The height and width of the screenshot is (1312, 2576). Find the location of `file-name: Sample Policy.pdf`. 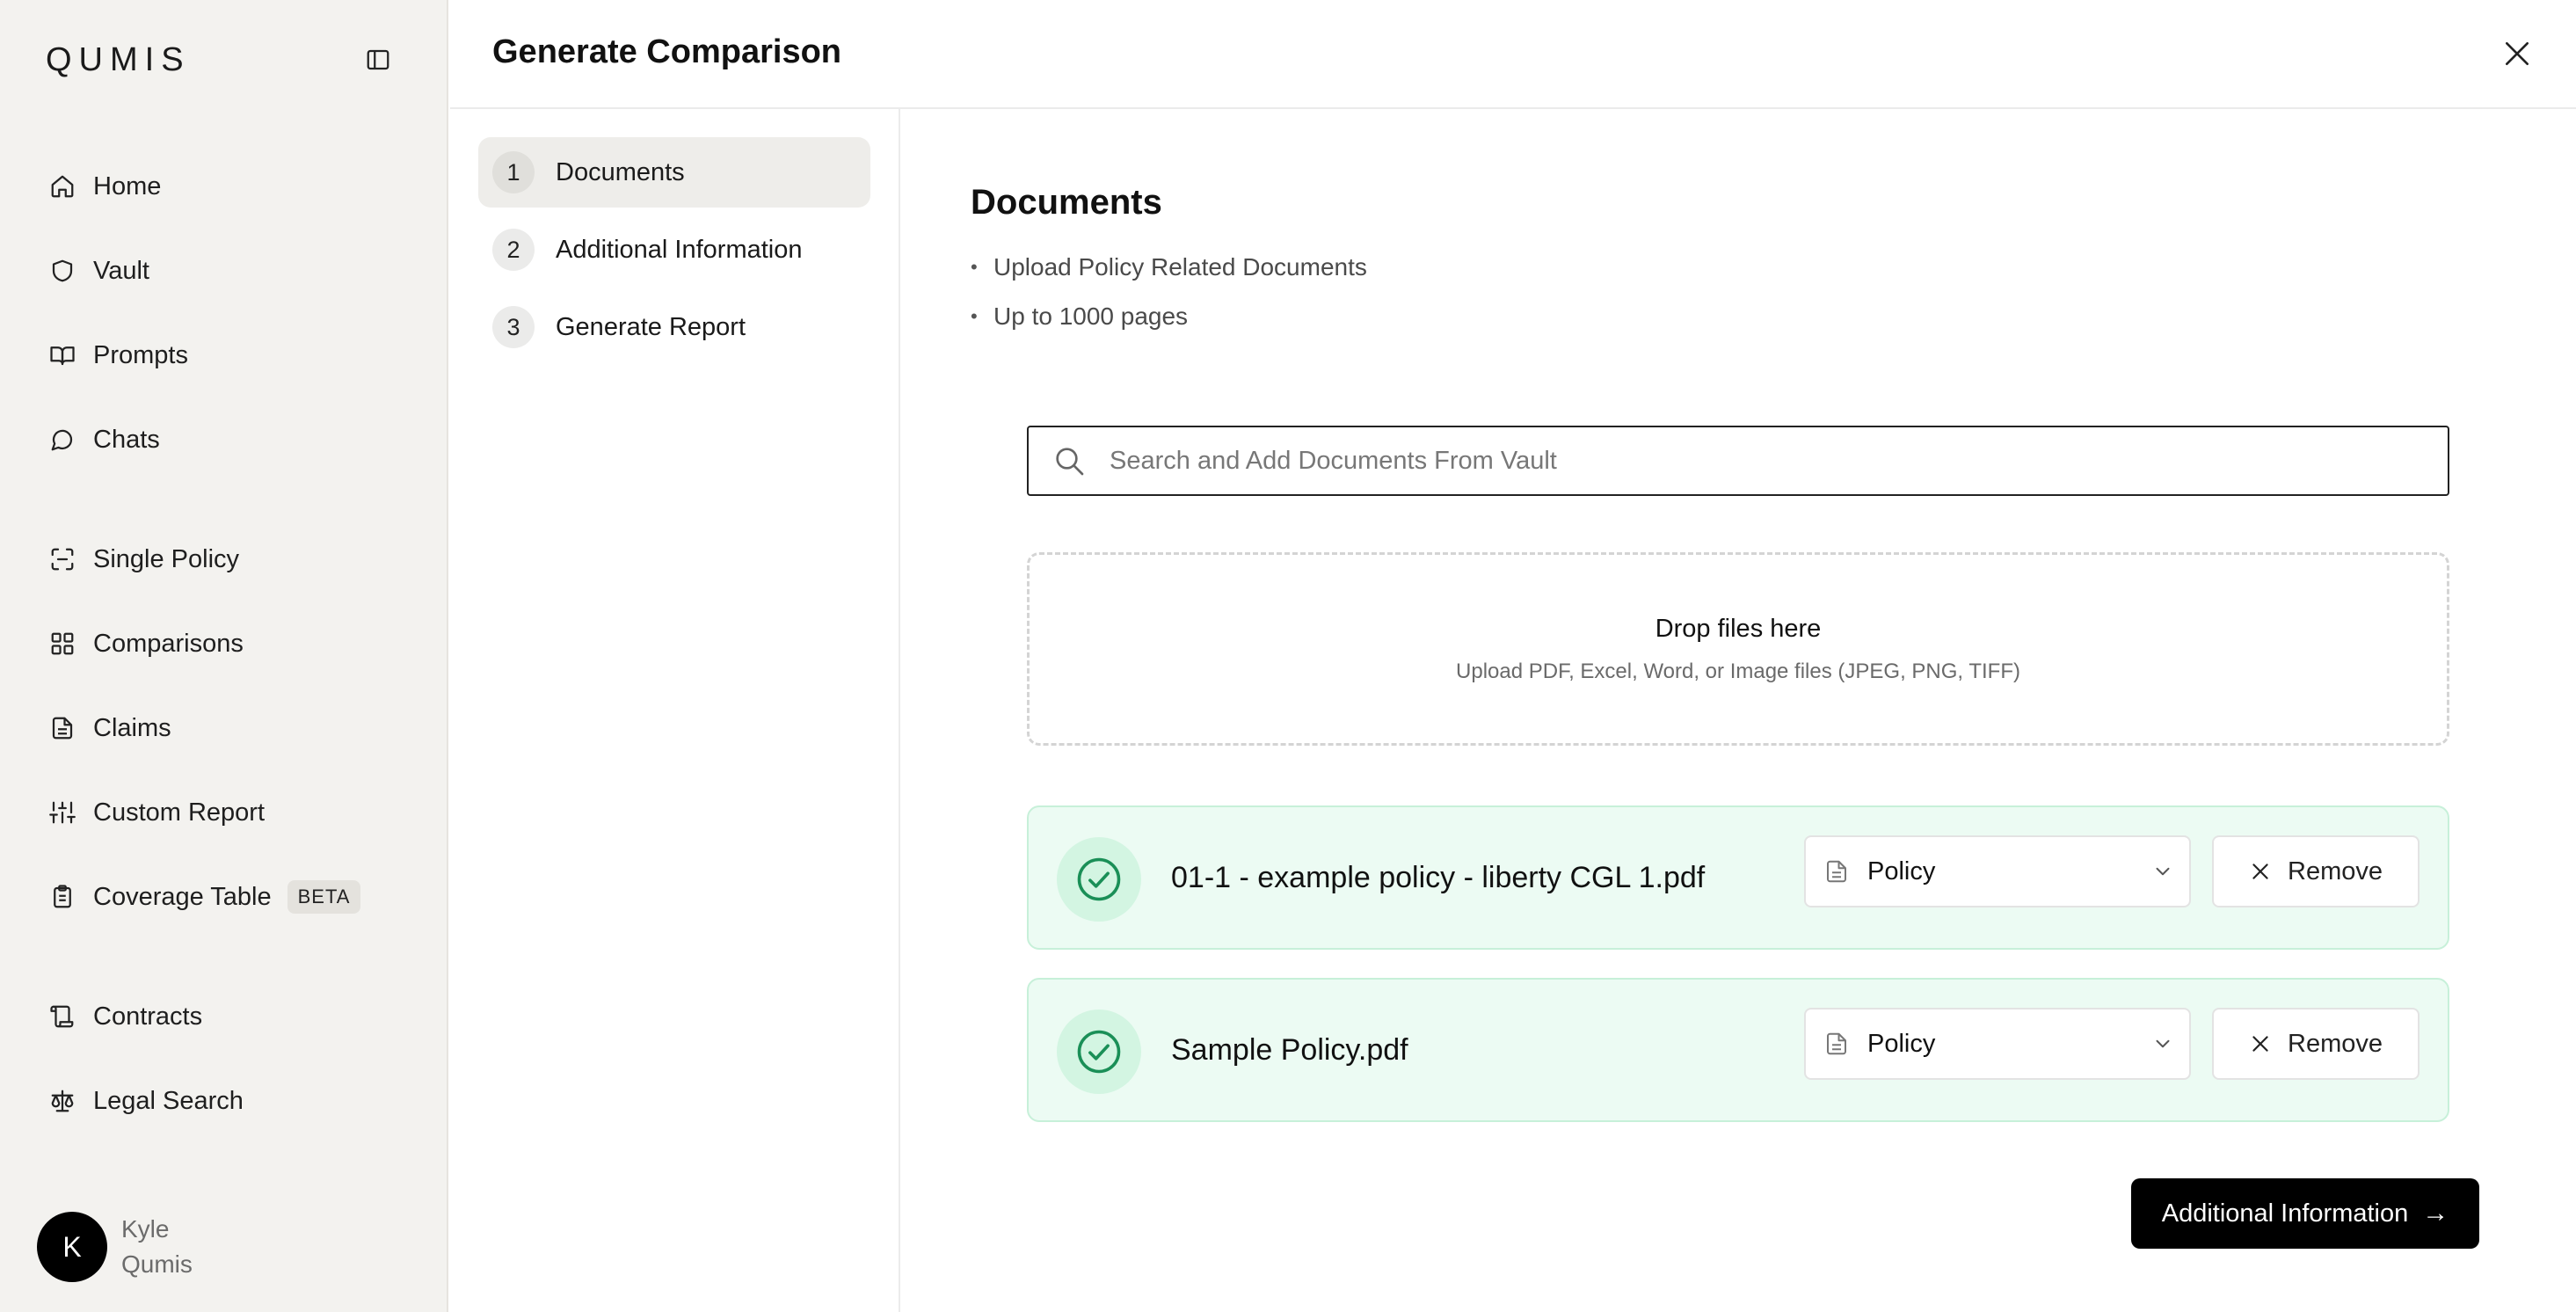

file-name: Sample Policy.pdf is located at coordinates (1289, 1049).